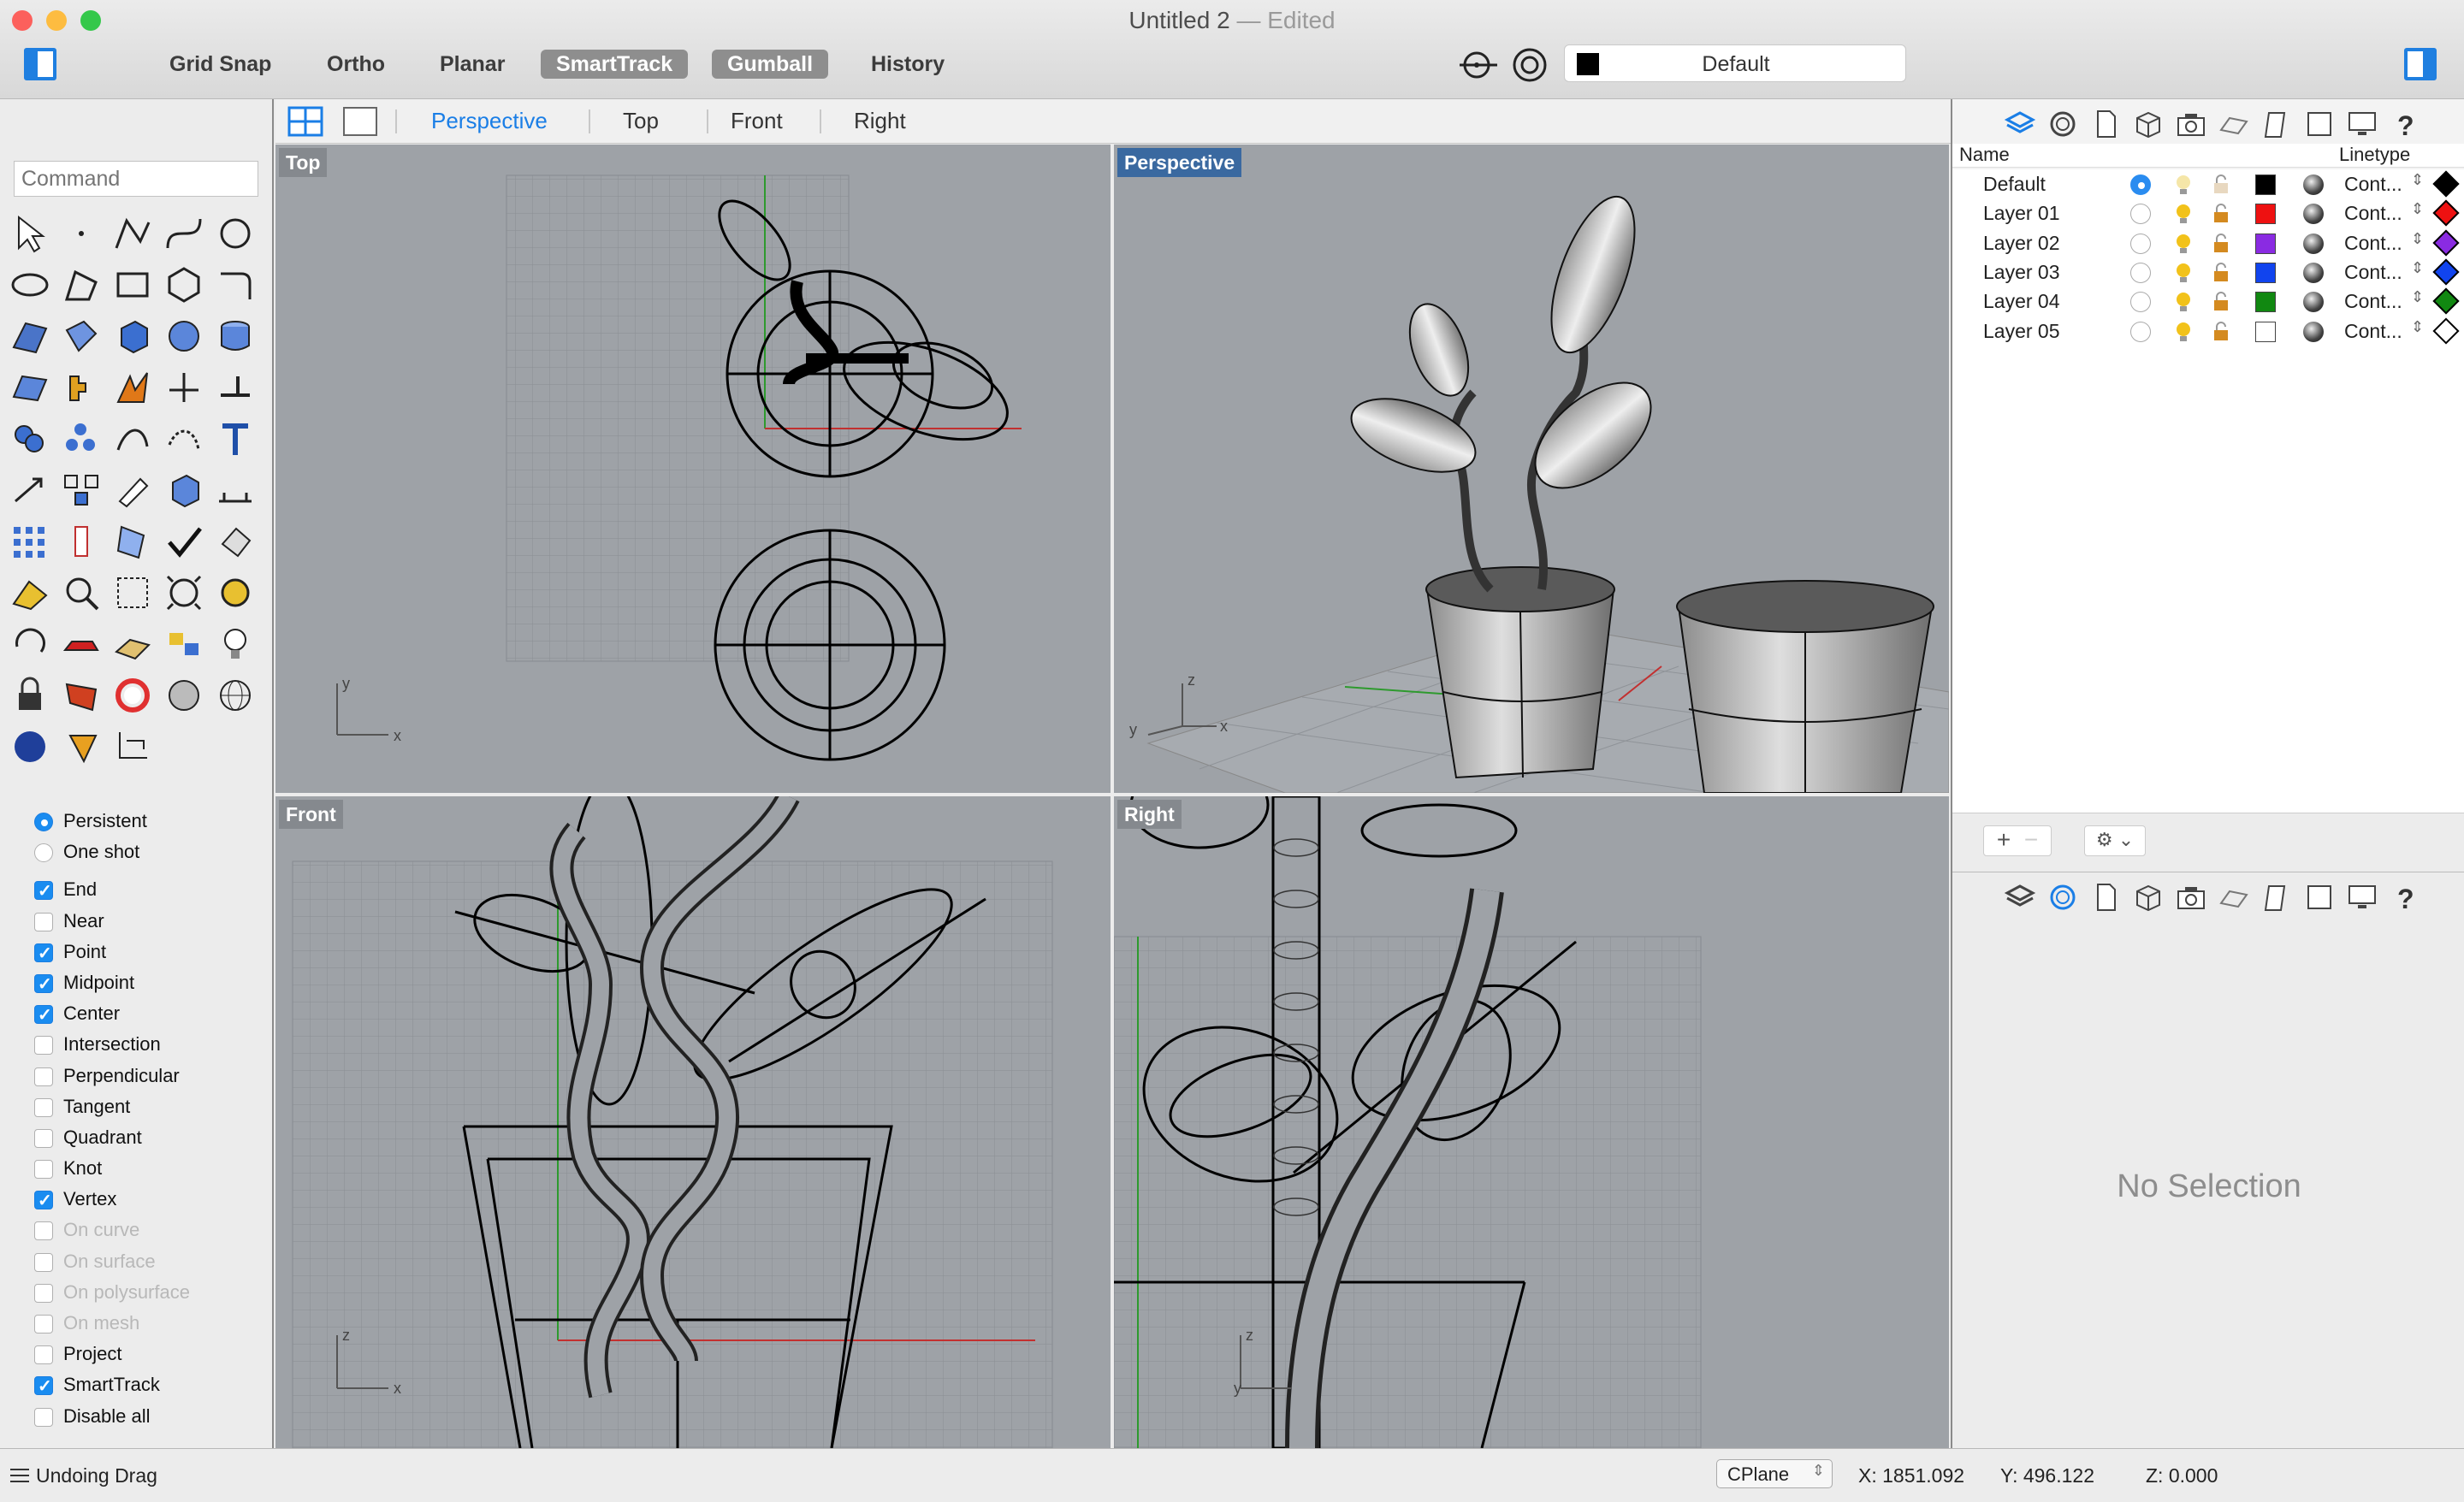 The height and width of the screenshot is (1502, 2464). Describe the element at coordinates (908, 64) in the screenshot. I see `toolbar-history-button: History` at that location.